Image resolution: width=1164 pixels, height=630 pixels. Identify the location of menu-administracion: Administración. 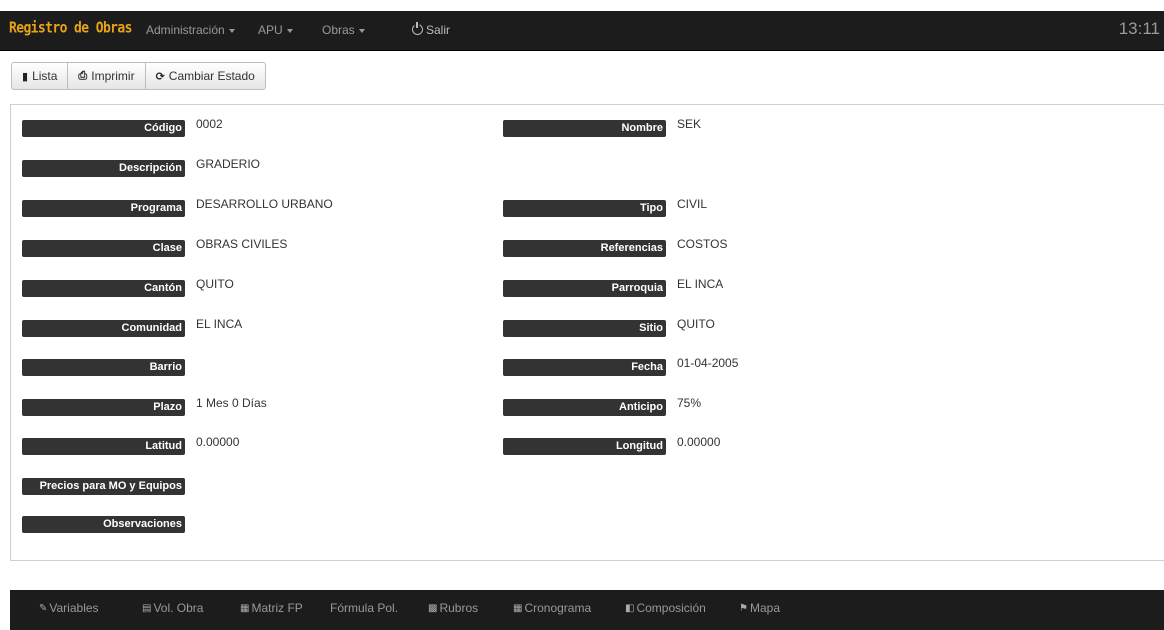
(190, 30).